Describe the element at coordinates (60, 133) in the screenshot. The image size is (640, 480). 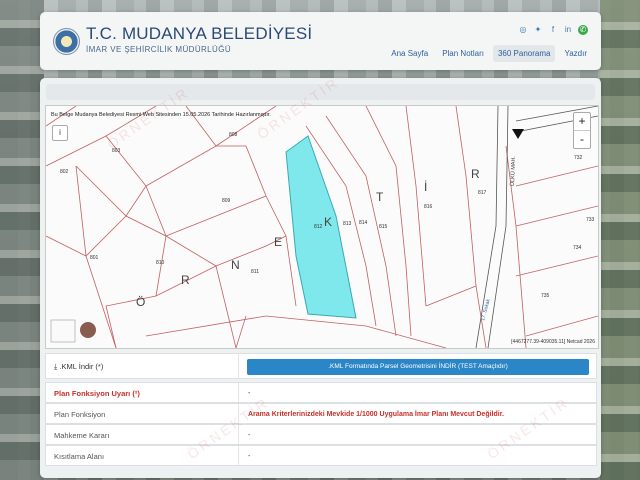
I see `map-info-button: i` at that location.